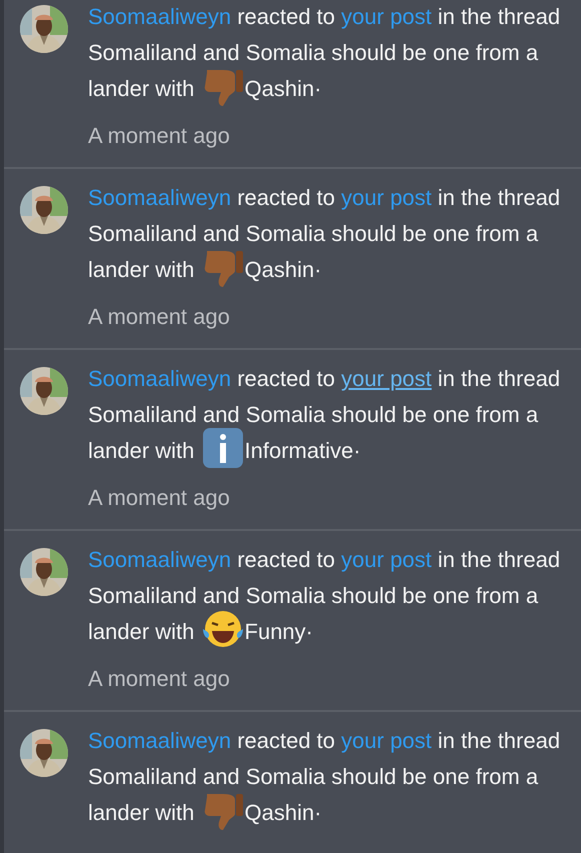  What do you see at coordinates (278, 631) in the screenshot?
I see `reaction-label: Funny·` at bounding box center [278, 631].